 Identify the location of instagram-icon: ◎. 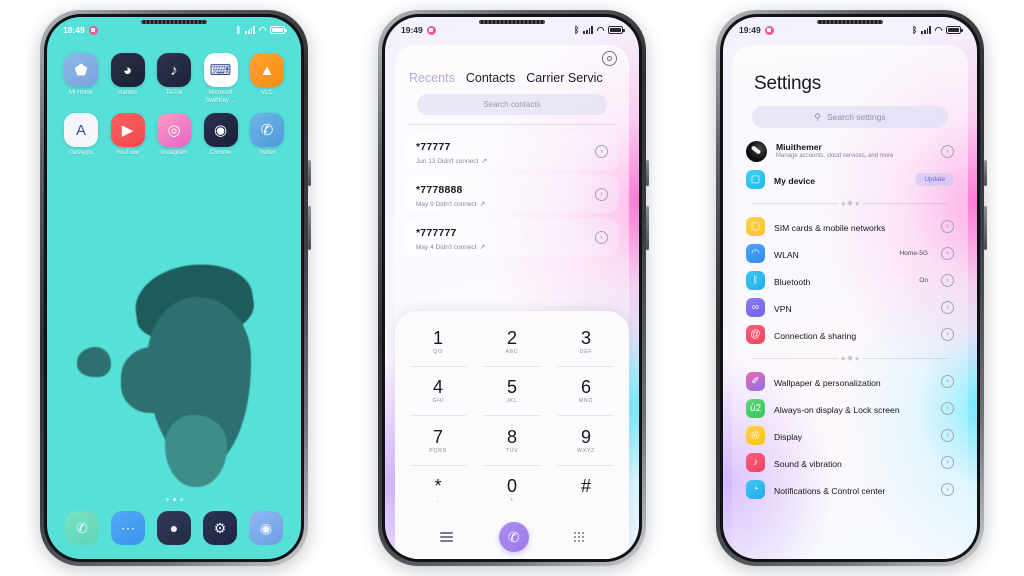
(174, 130).